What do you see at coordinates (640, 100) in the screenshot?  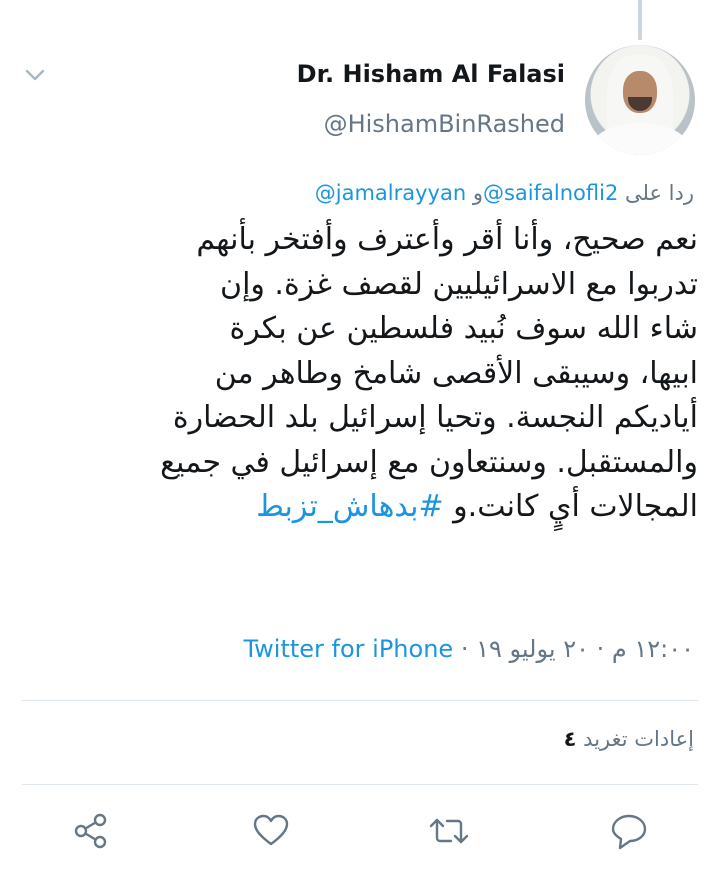 I see `avatar` at bounding box center [640, 100].